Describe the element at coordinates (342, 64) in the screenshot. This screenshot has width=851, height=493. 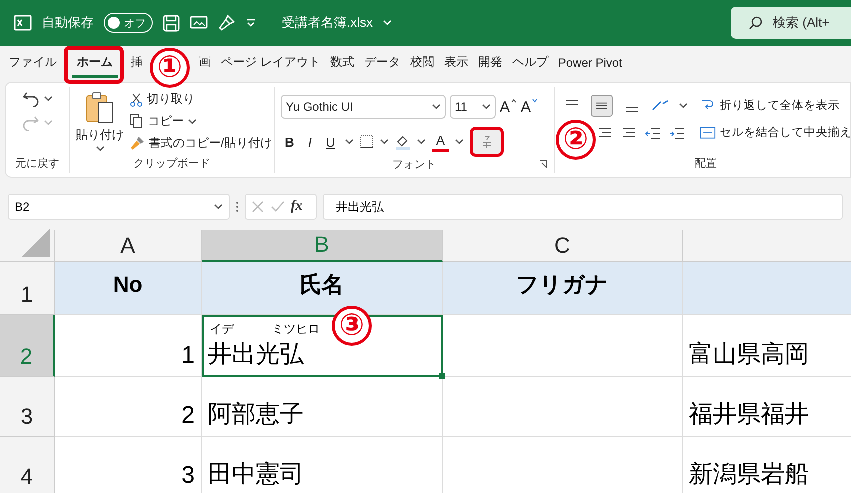
I see `ribbon-tab: 数式` at that location.